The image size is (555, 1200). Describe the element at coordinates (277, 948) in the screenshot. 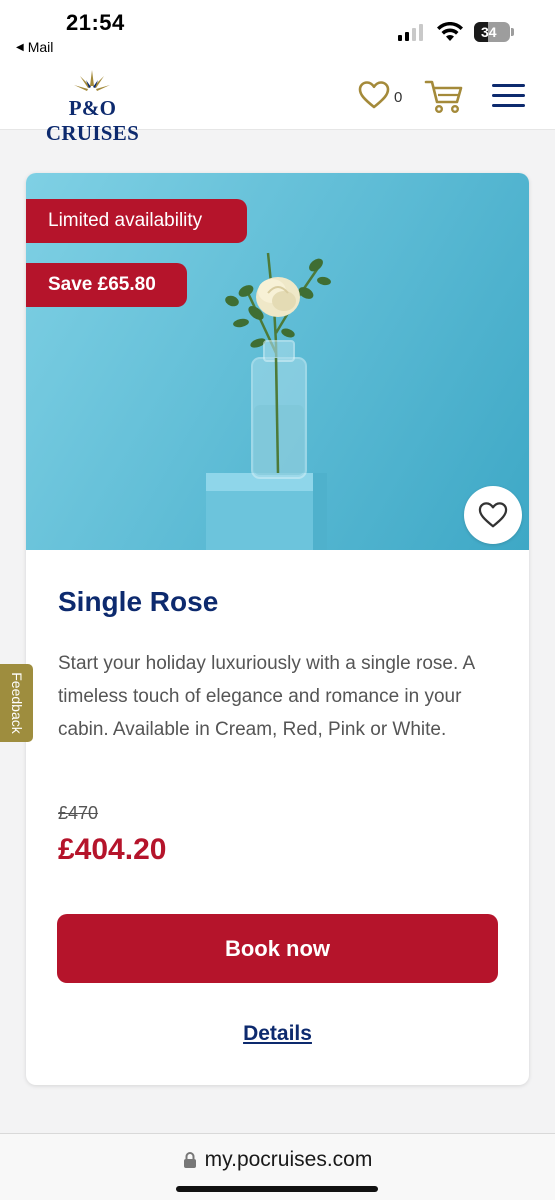

I see `book-now-button: Book now` at that location.